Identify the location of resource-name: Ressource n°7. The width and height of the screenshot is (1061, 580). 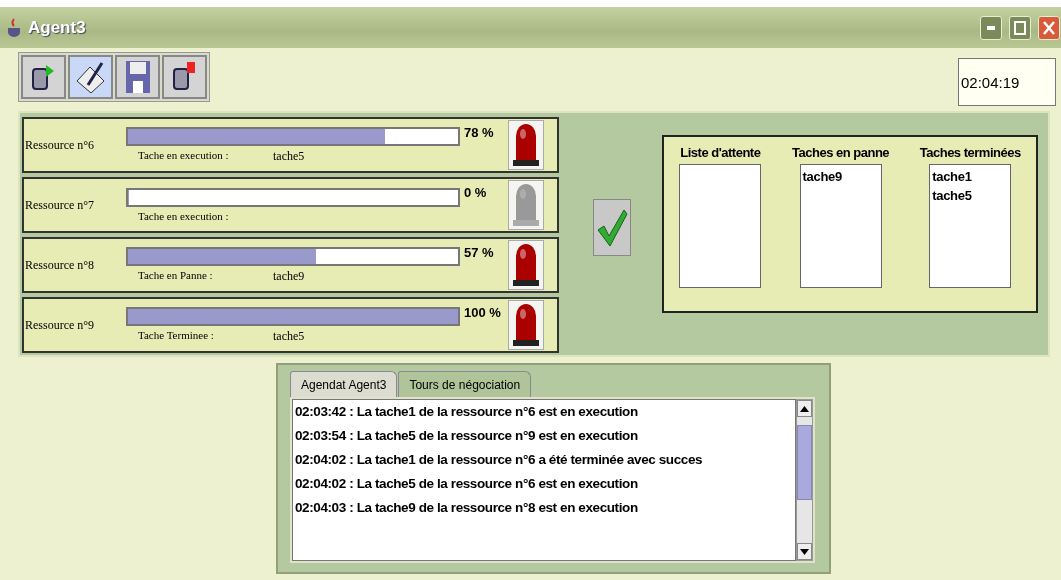
(60, 205).